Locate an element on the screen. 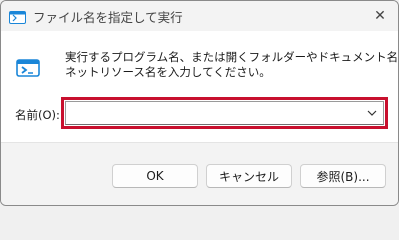 The image size is (399, 240). close-button: ✕ is located at coordinates (380, 16).